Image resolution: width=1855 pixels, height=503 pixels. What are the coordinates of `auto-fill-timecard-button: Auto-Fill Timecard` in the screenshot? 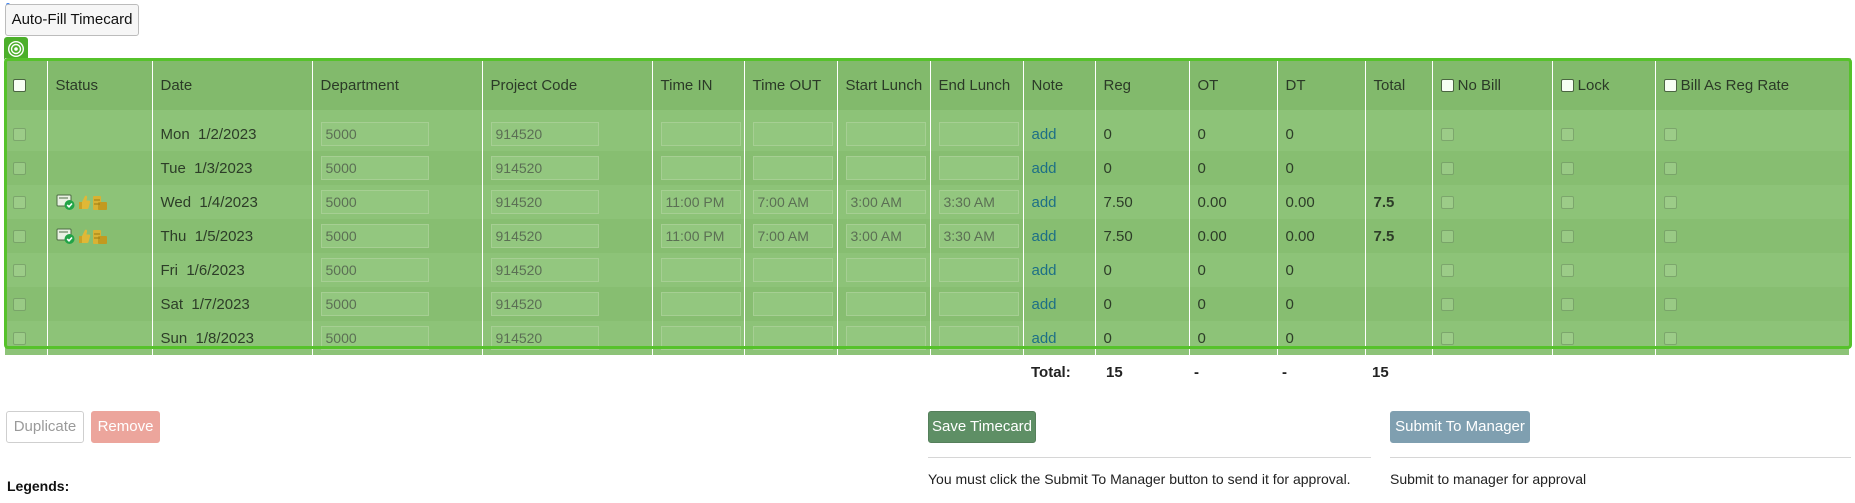 It's located at (72, 20).